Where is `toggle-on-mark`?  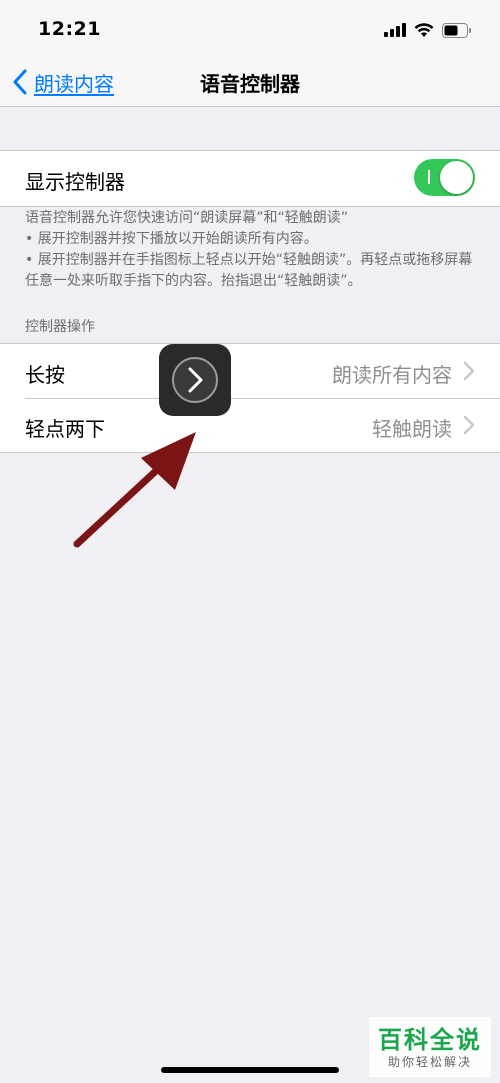 toggle-on-mark is located at coordinates (429, 177).